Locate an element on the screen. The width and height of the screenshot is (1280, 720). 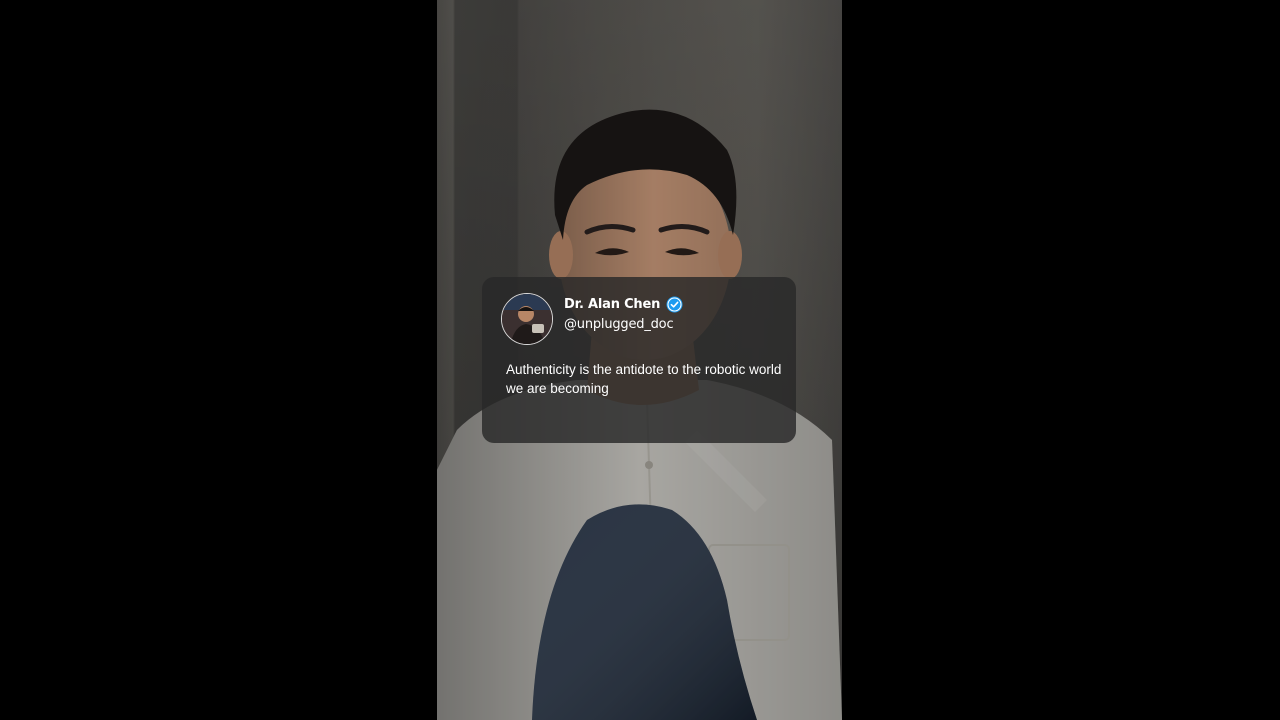
avatar is located at coordinates (527, 319).